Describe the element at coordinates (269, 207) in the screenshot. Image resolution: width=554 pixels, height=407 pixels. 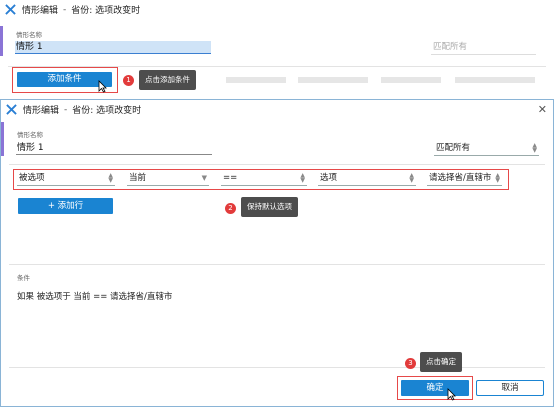
I see `annotation-tip-2: 保持默认选项` at that location.